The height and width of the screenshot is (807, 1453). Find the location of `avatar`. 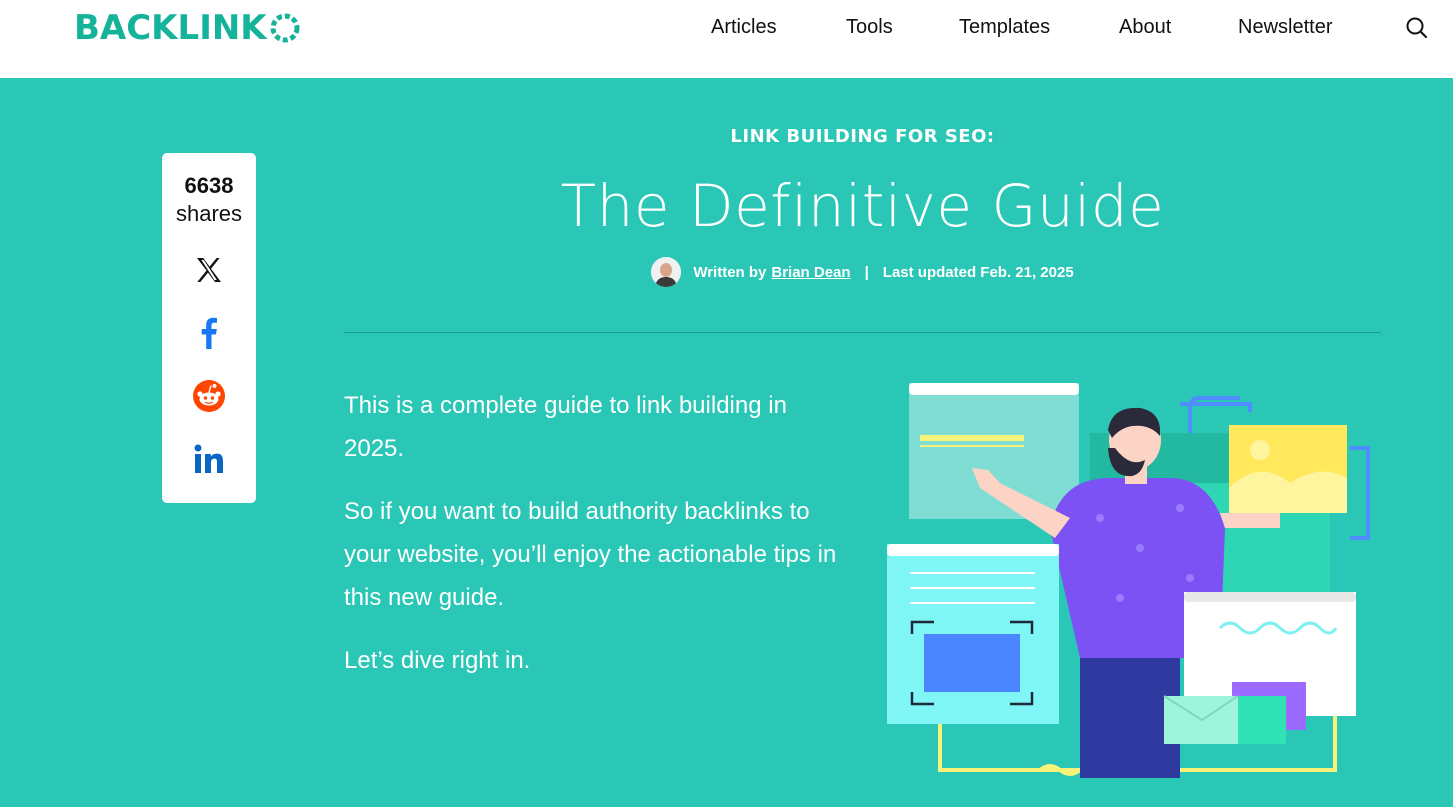

avatar is located at coordinates (666, 272).